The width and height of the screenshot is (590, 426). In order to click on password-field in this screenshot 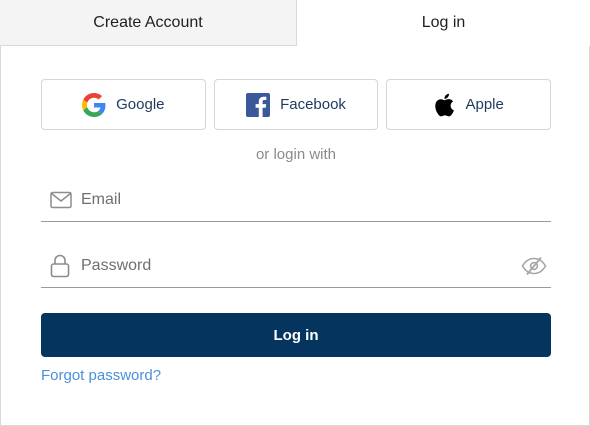, I will do `click(296, 266)`.